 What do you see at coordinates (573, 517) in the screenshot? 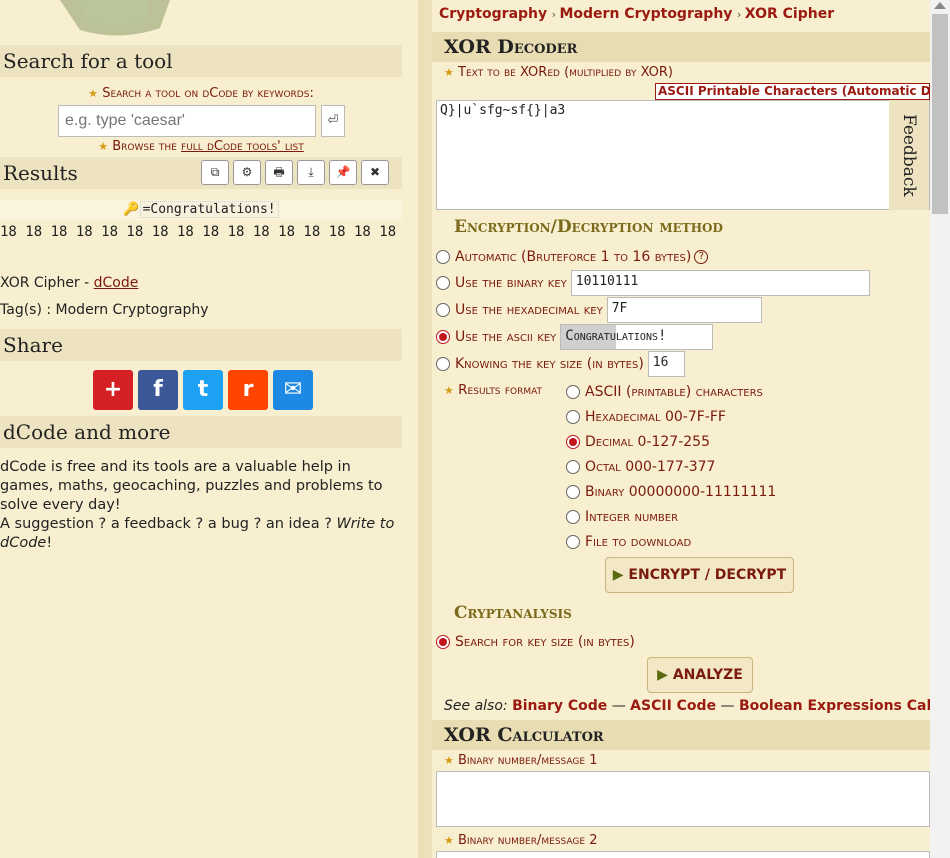
I see `radio-format-integer` at bounding box center [573, 517].